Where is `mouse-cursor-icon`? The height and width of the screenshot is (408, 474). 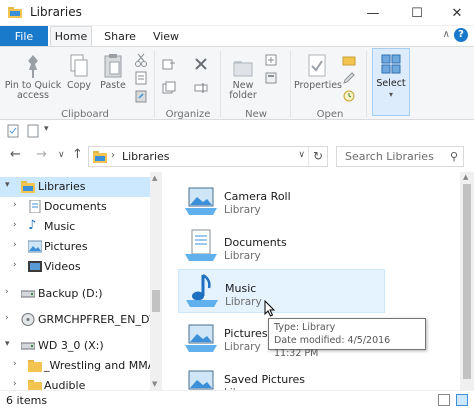 mouse-cursor-icon is located at coordinates (270, 308).